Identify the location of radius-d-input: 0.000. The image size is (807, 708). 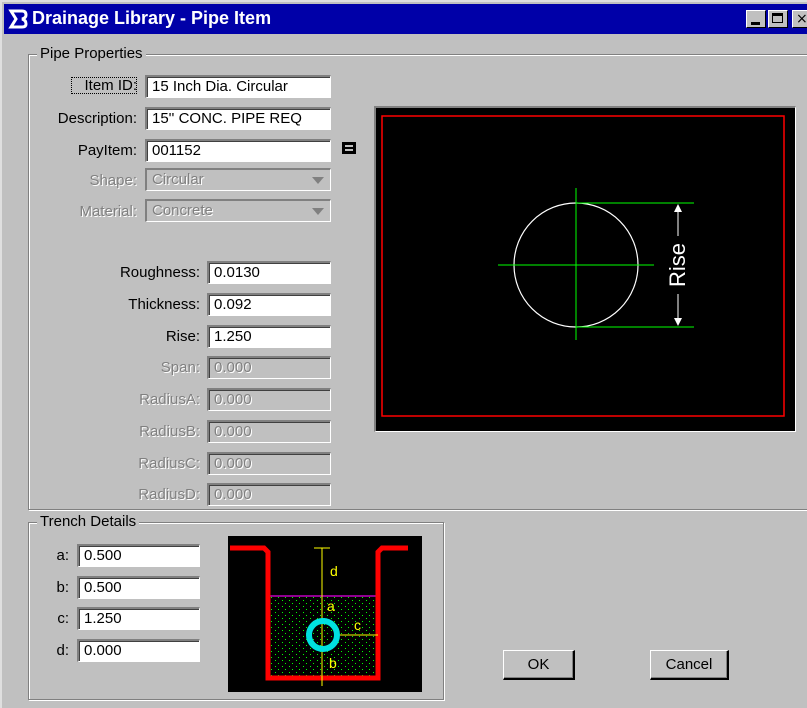
(269, 494).